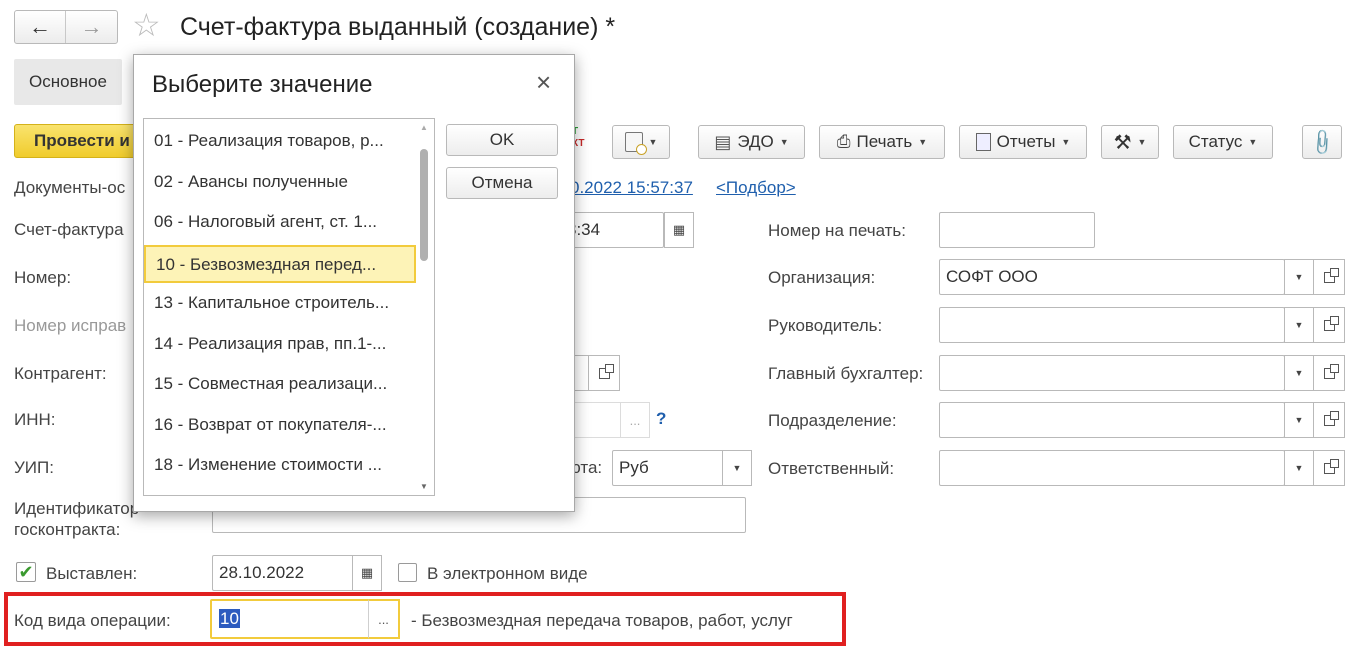  Describe the element at coordinates (35, 419) in the screenshot. I see `inn-label: ИНН:` at that location.